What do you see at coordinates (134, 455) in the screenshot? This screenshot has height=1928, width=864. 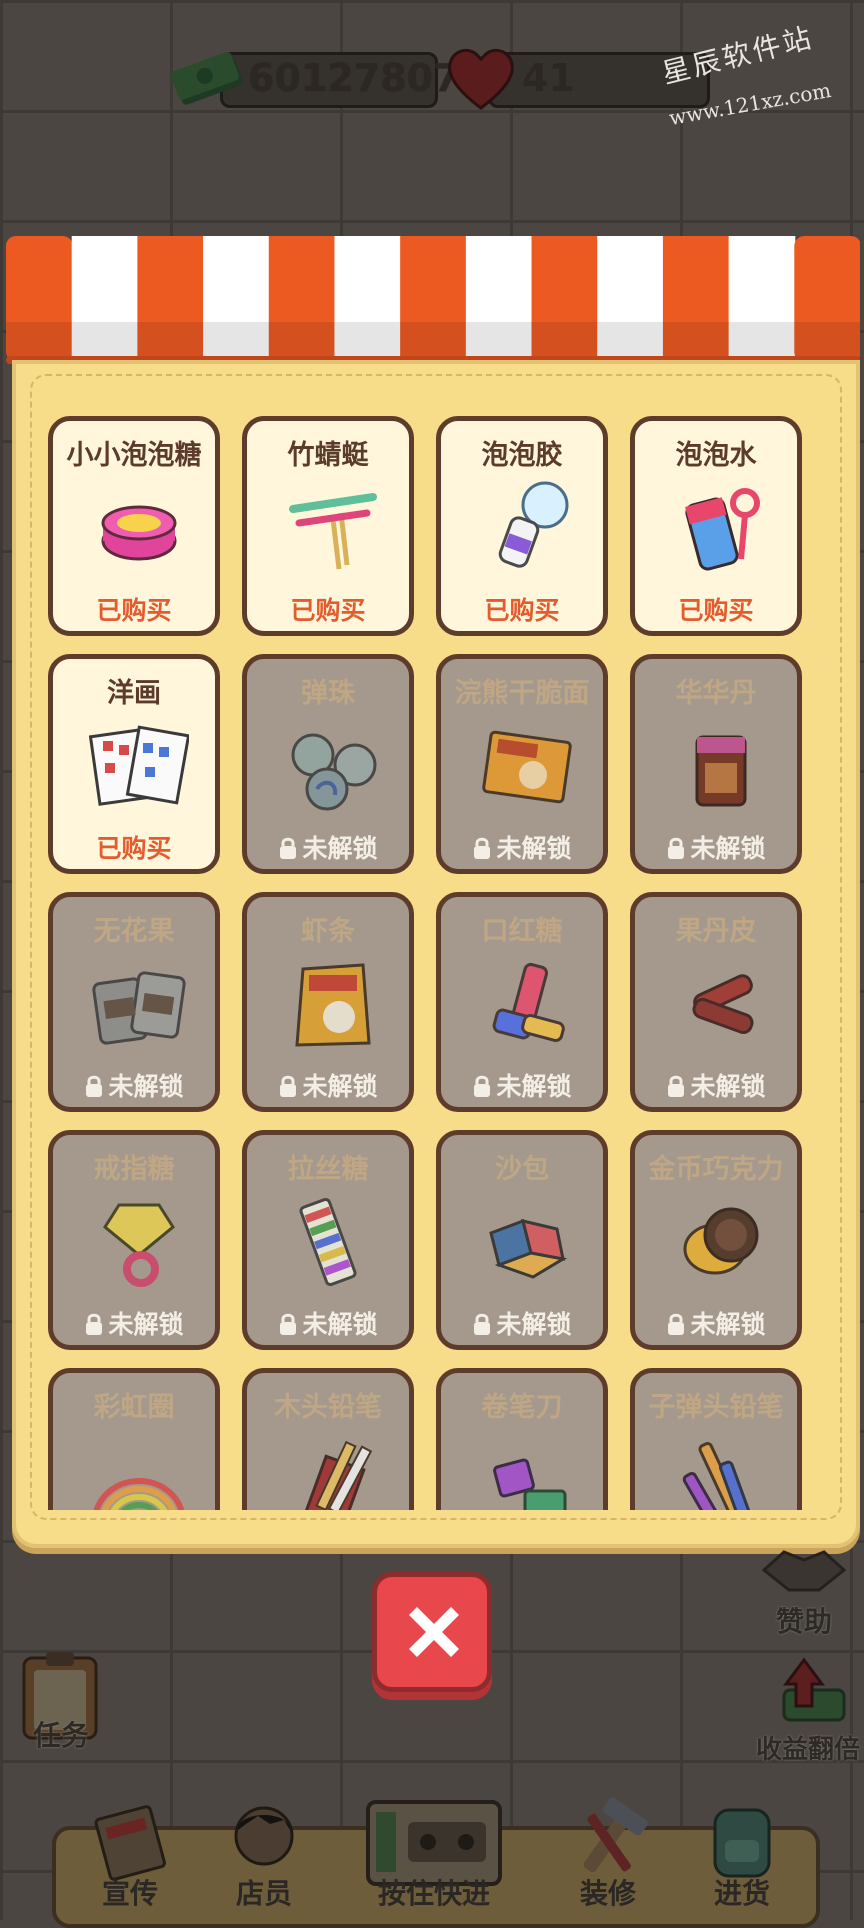 I see `item-name: 小小泡泡糖` at bounding box center [134, 455].